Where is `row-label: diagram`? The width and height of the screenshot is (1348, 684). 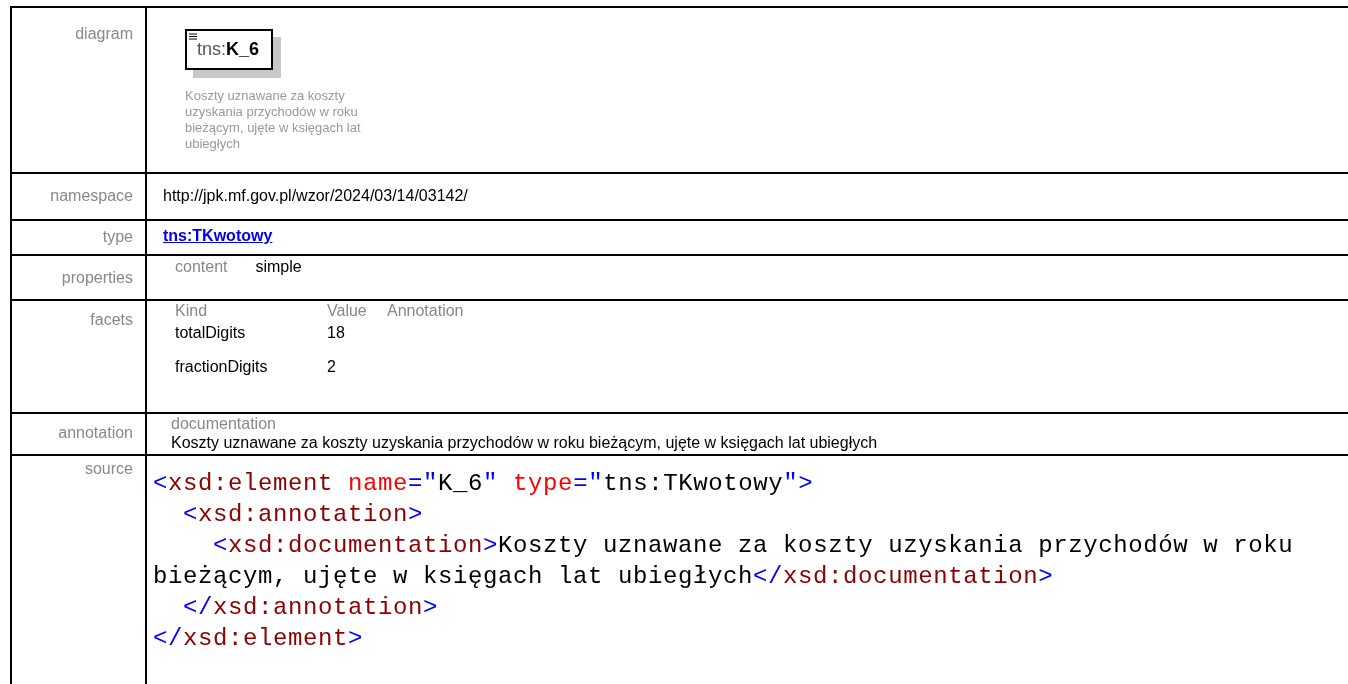
row-label: diagram is located at coordinates (104, 33).